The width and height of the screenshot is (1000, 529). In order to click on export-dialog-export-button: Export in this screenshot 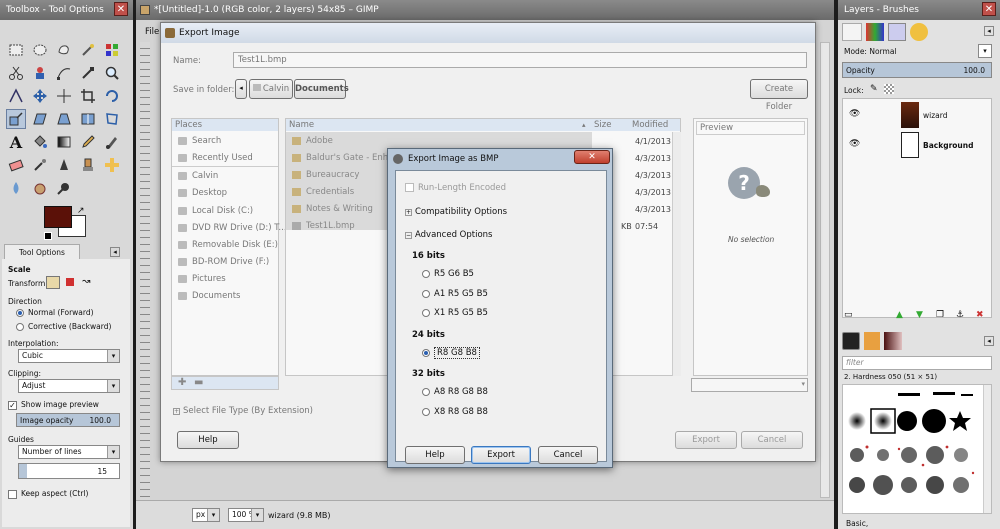, I will do `click(706, 440)`.